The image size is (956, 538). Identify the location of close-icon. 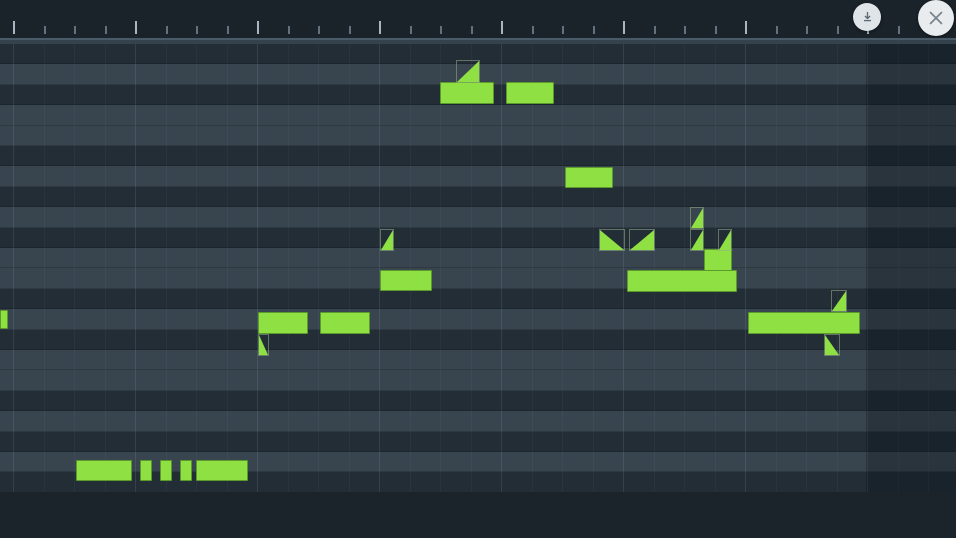
(936, 18).